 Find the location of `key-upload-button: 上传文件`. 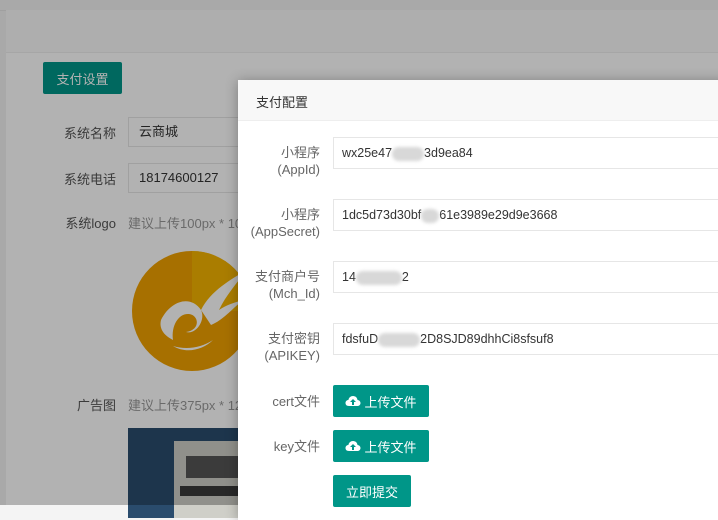

key-upload-button: 上传文件 is located at coordinates (381, 446).